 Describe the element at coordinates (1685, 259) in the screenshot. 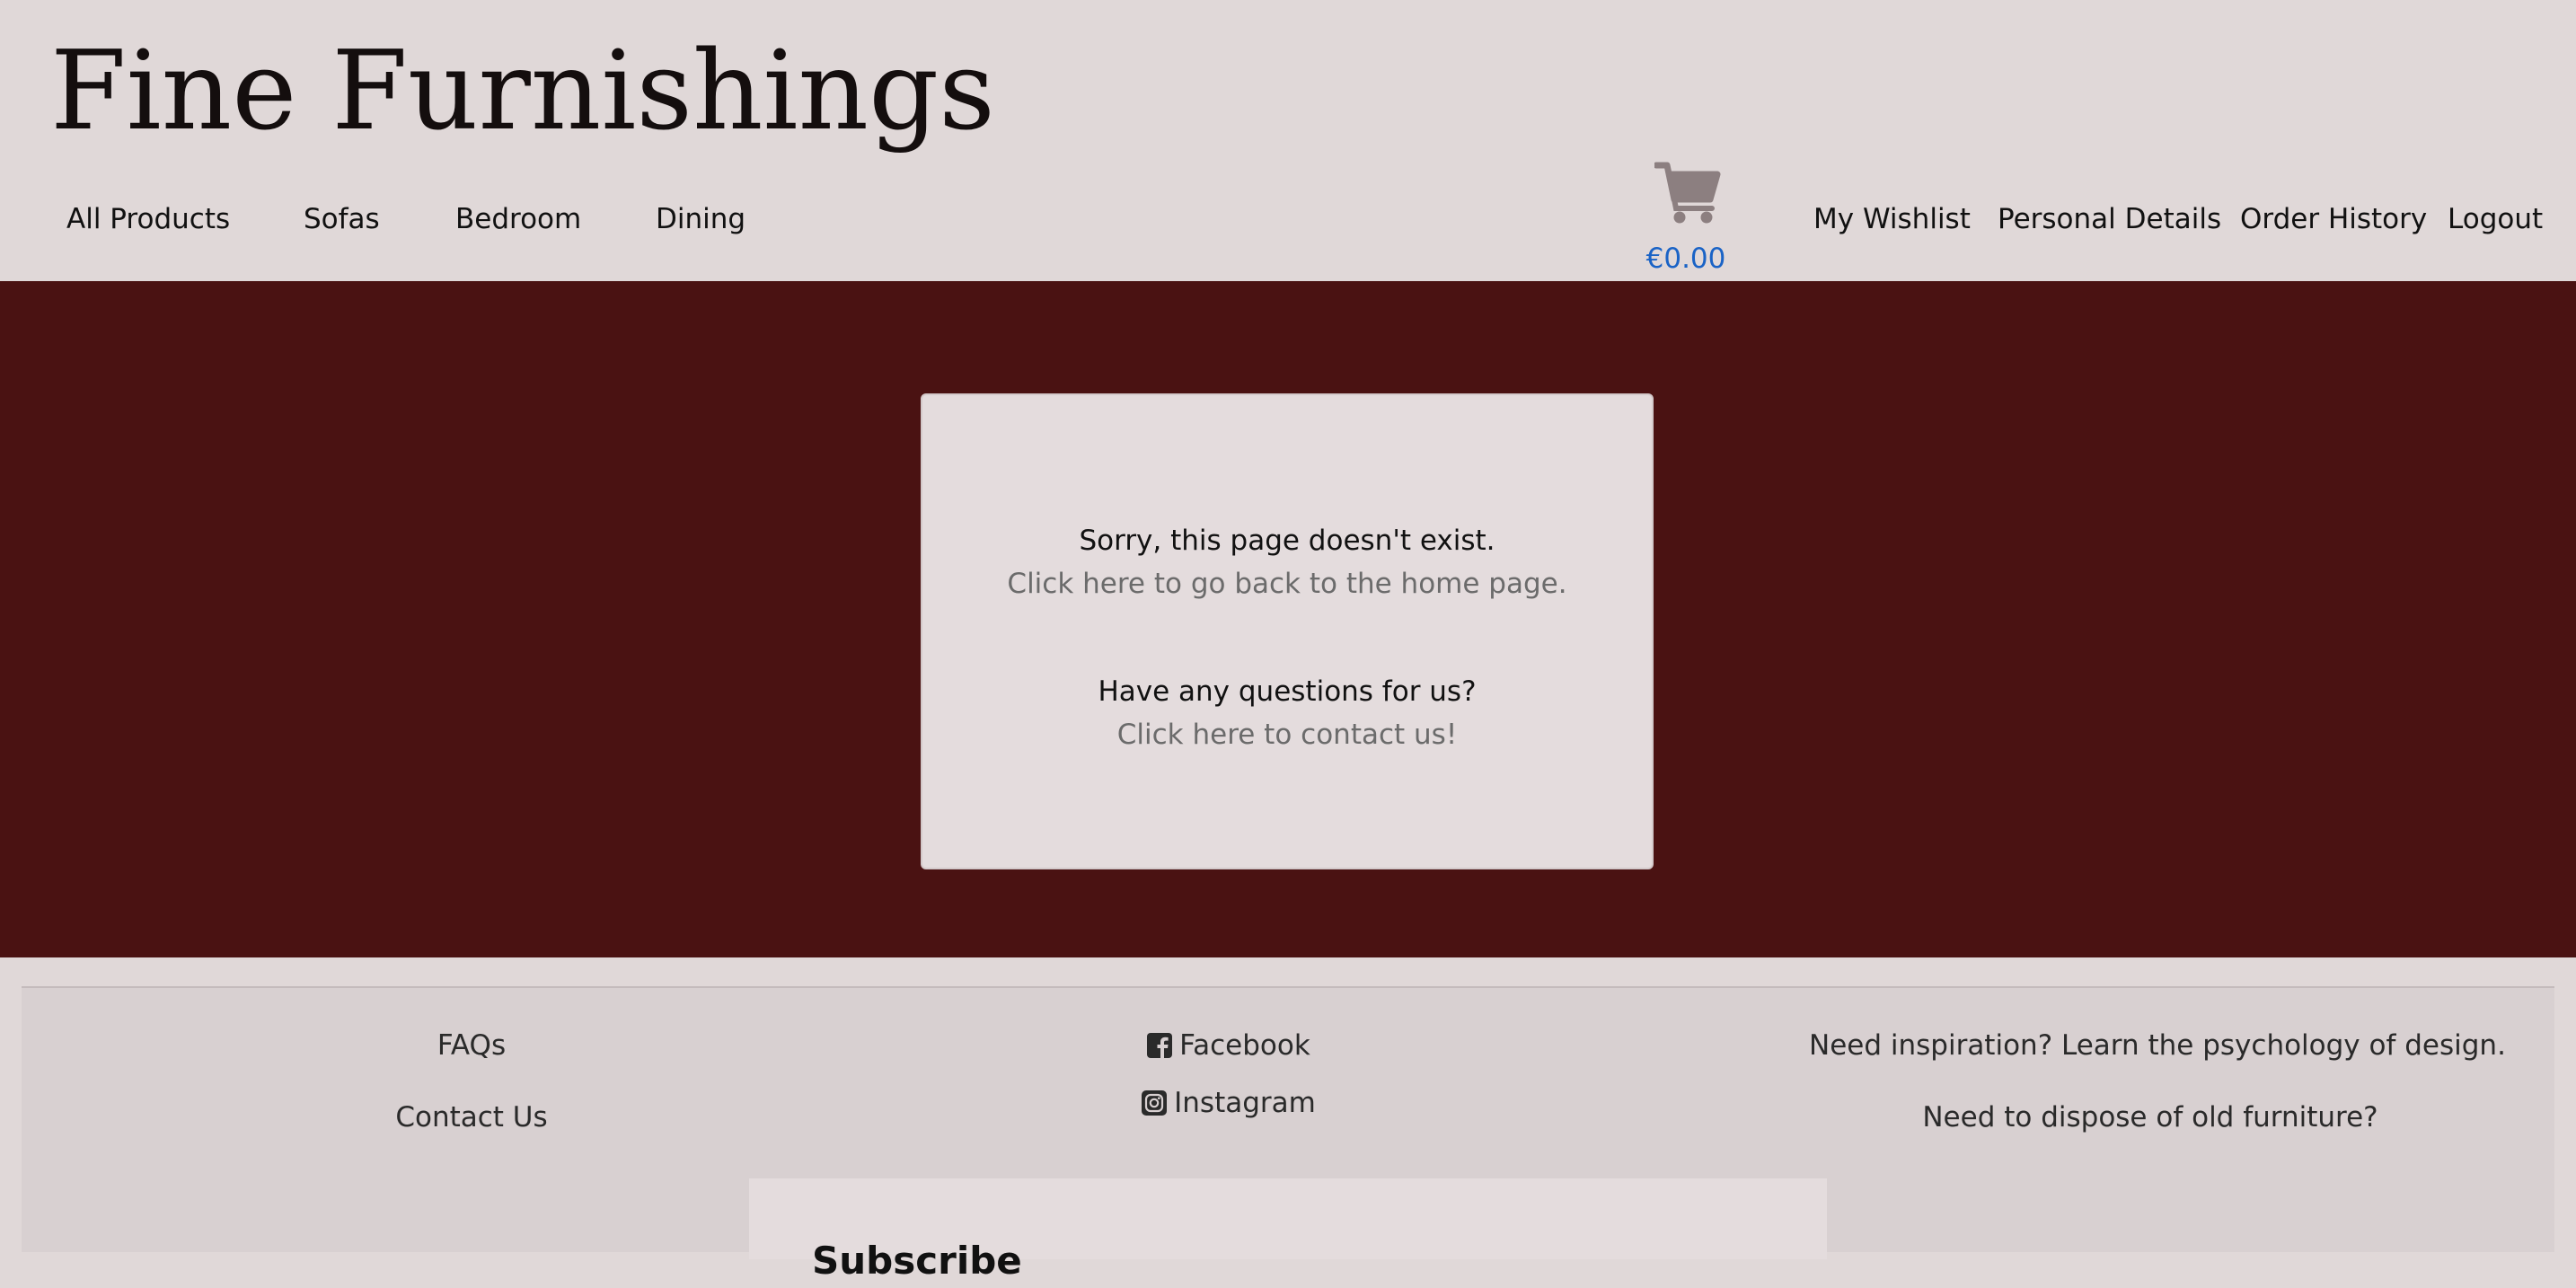

I see `cart-total: €0.00` at that location.